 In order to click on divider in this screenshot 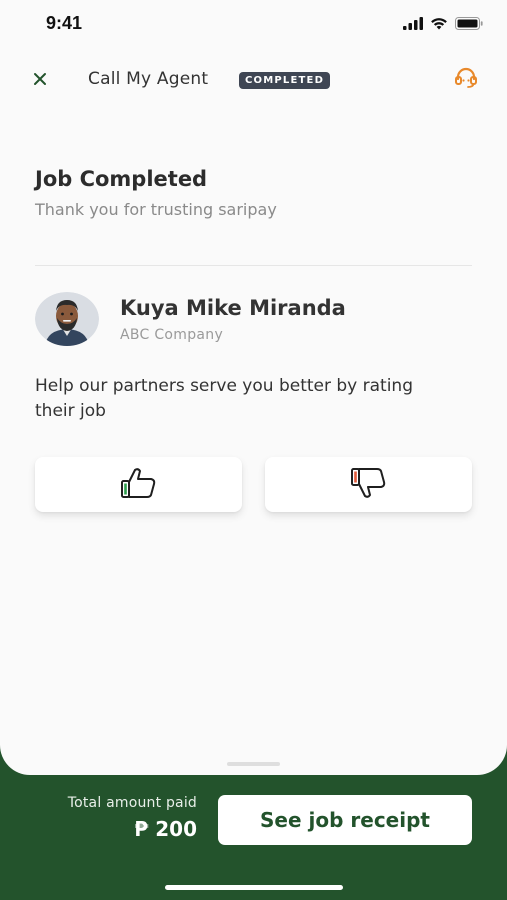, I will do `click(253, 265)`.